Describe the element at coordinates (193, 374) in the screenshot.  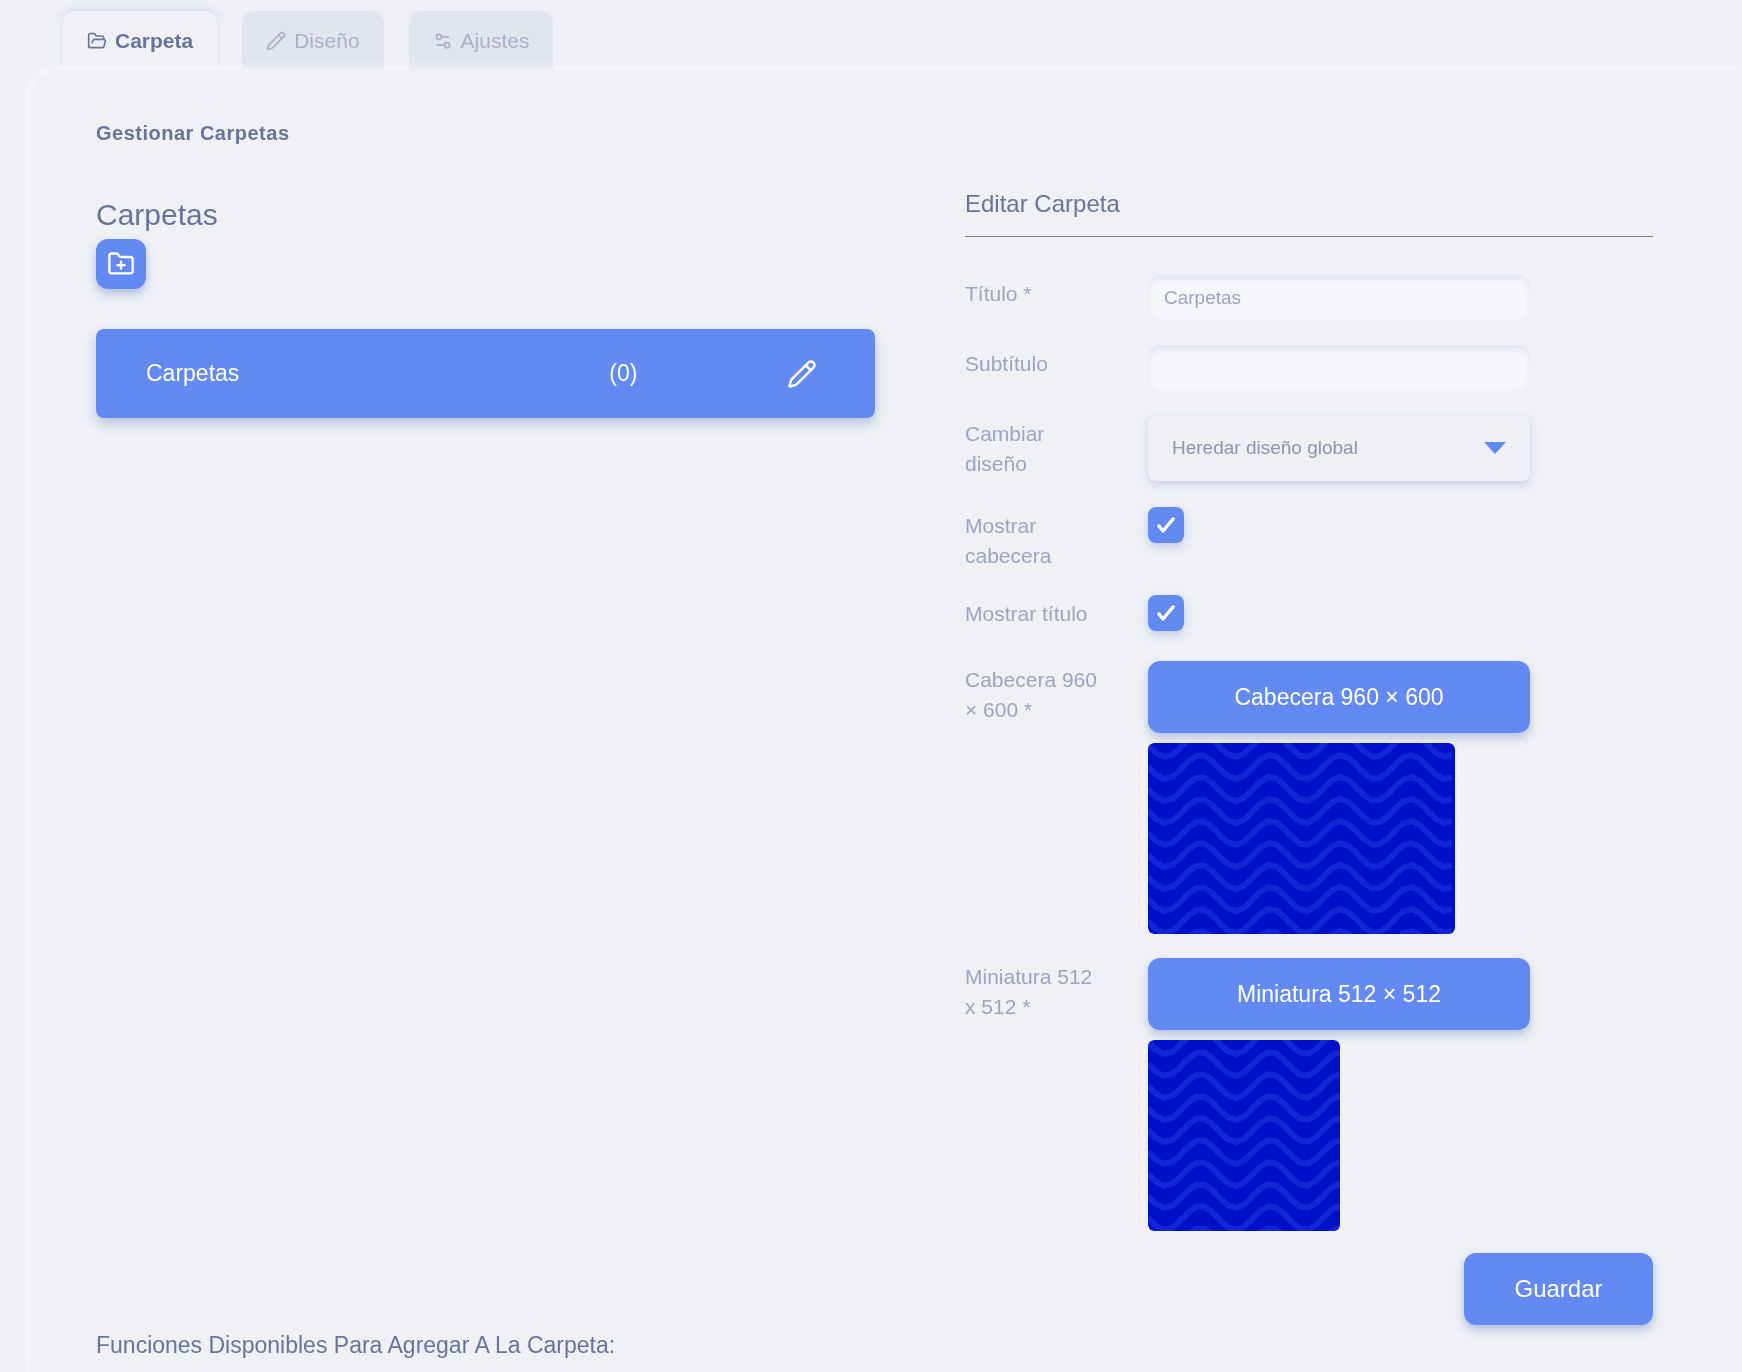
I see `folder-name: Carpetas` at that location.